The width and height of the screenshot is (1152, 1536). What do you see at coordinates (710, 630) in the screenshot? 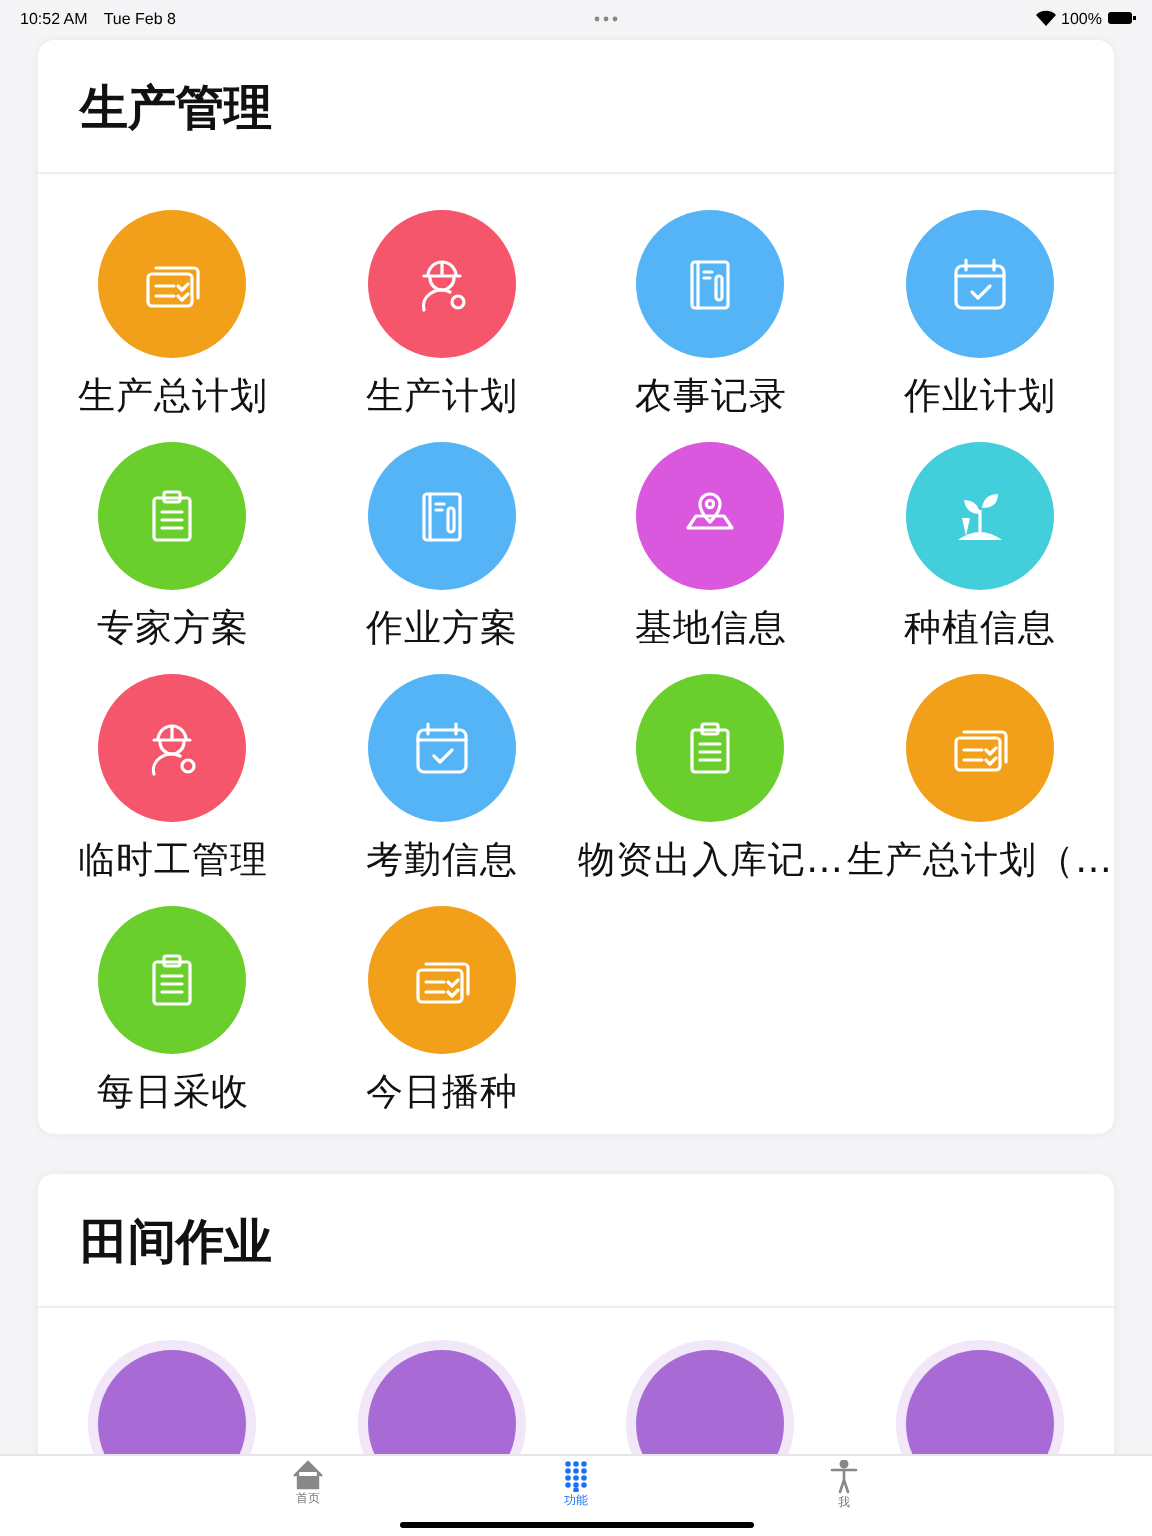
I see `feature-label: 基地信息` at bounding box center [710, 630].